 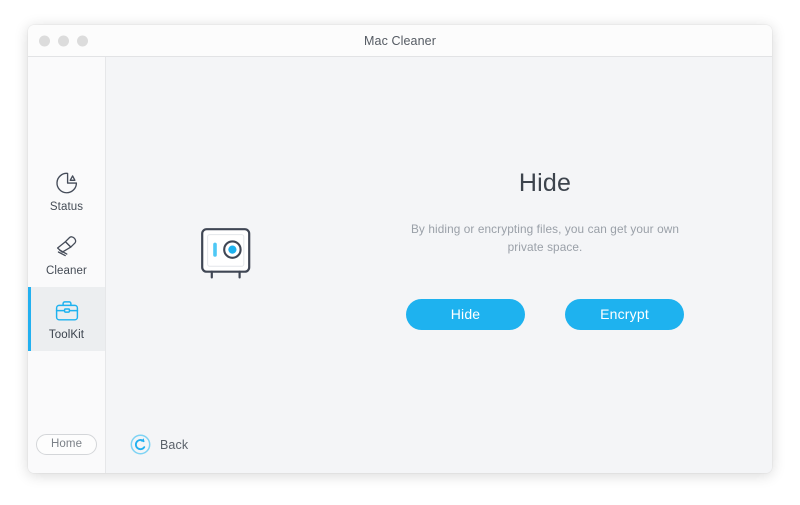 I want to click on window-titlebar: Mac Cleaner, so click(x=400, y=41).